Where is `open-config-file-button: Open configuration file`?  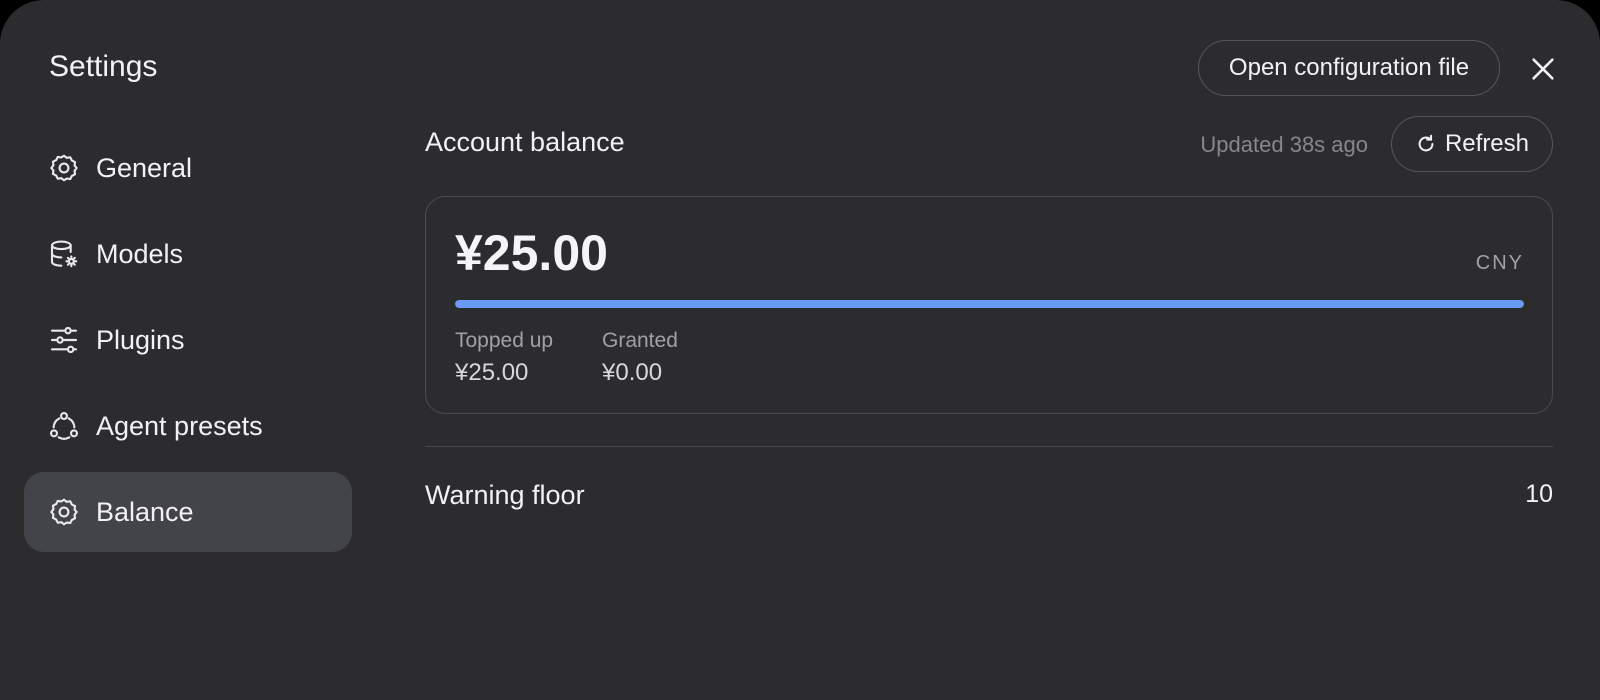
open-config-file-button: Open configuration file is located at coordinates (1349, 68).